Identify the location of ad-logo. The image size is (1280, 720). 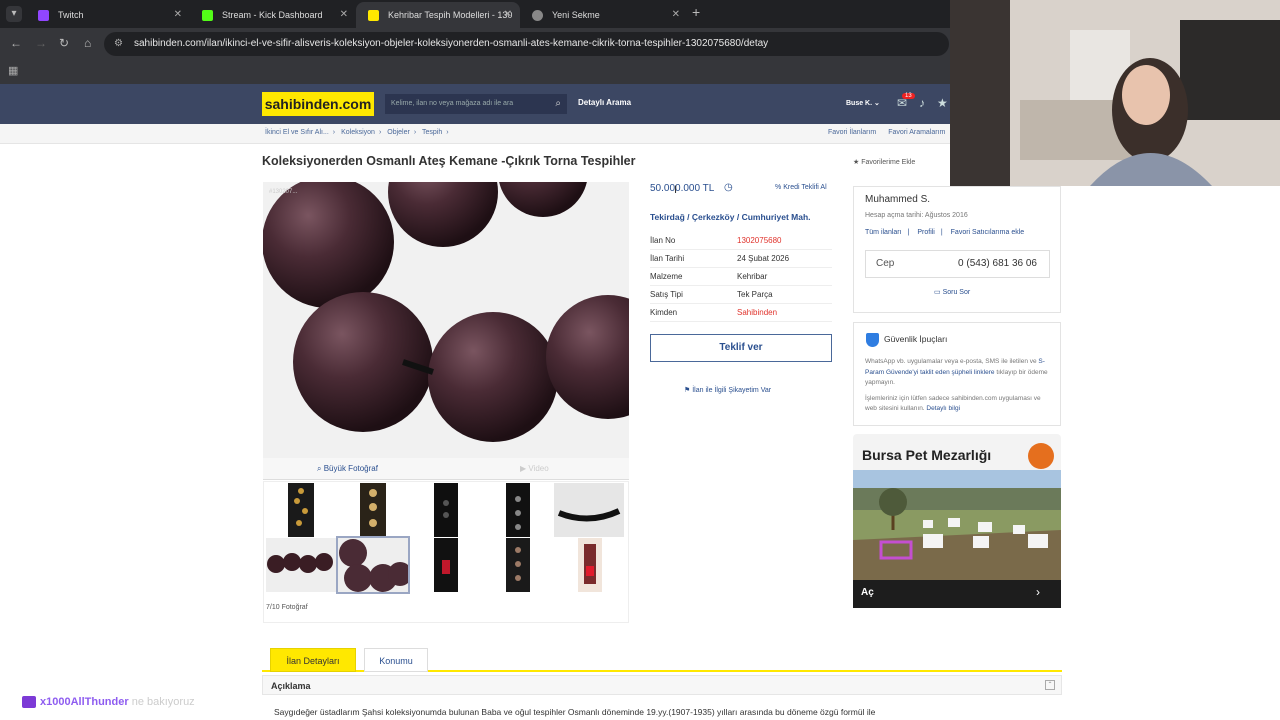
(1041, 456).